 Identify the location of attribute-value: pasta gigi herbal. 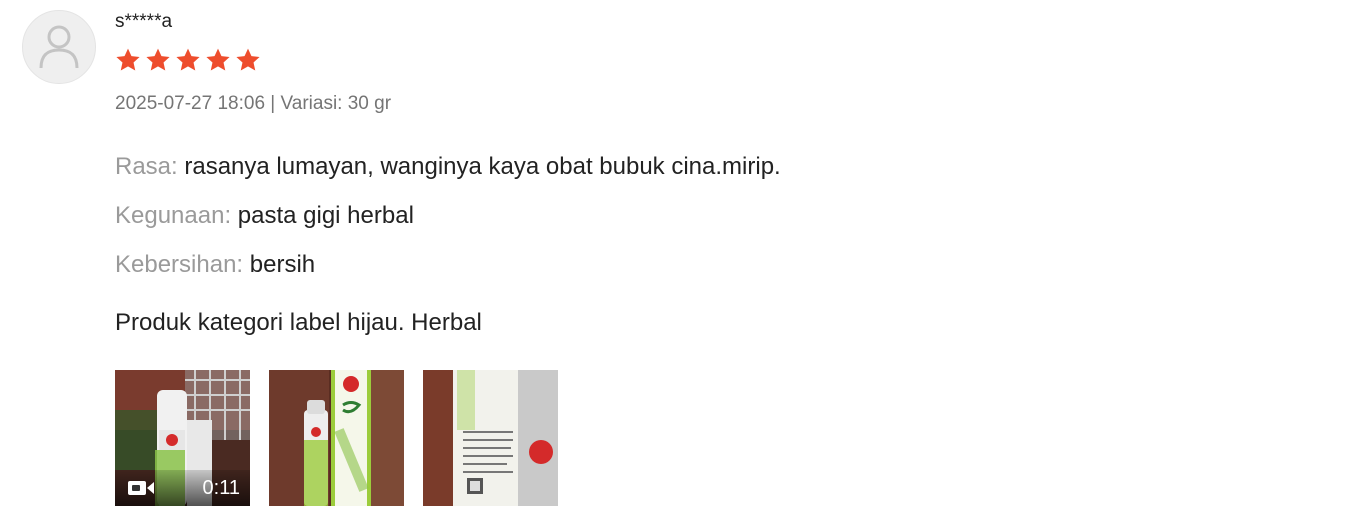
(322, 215).